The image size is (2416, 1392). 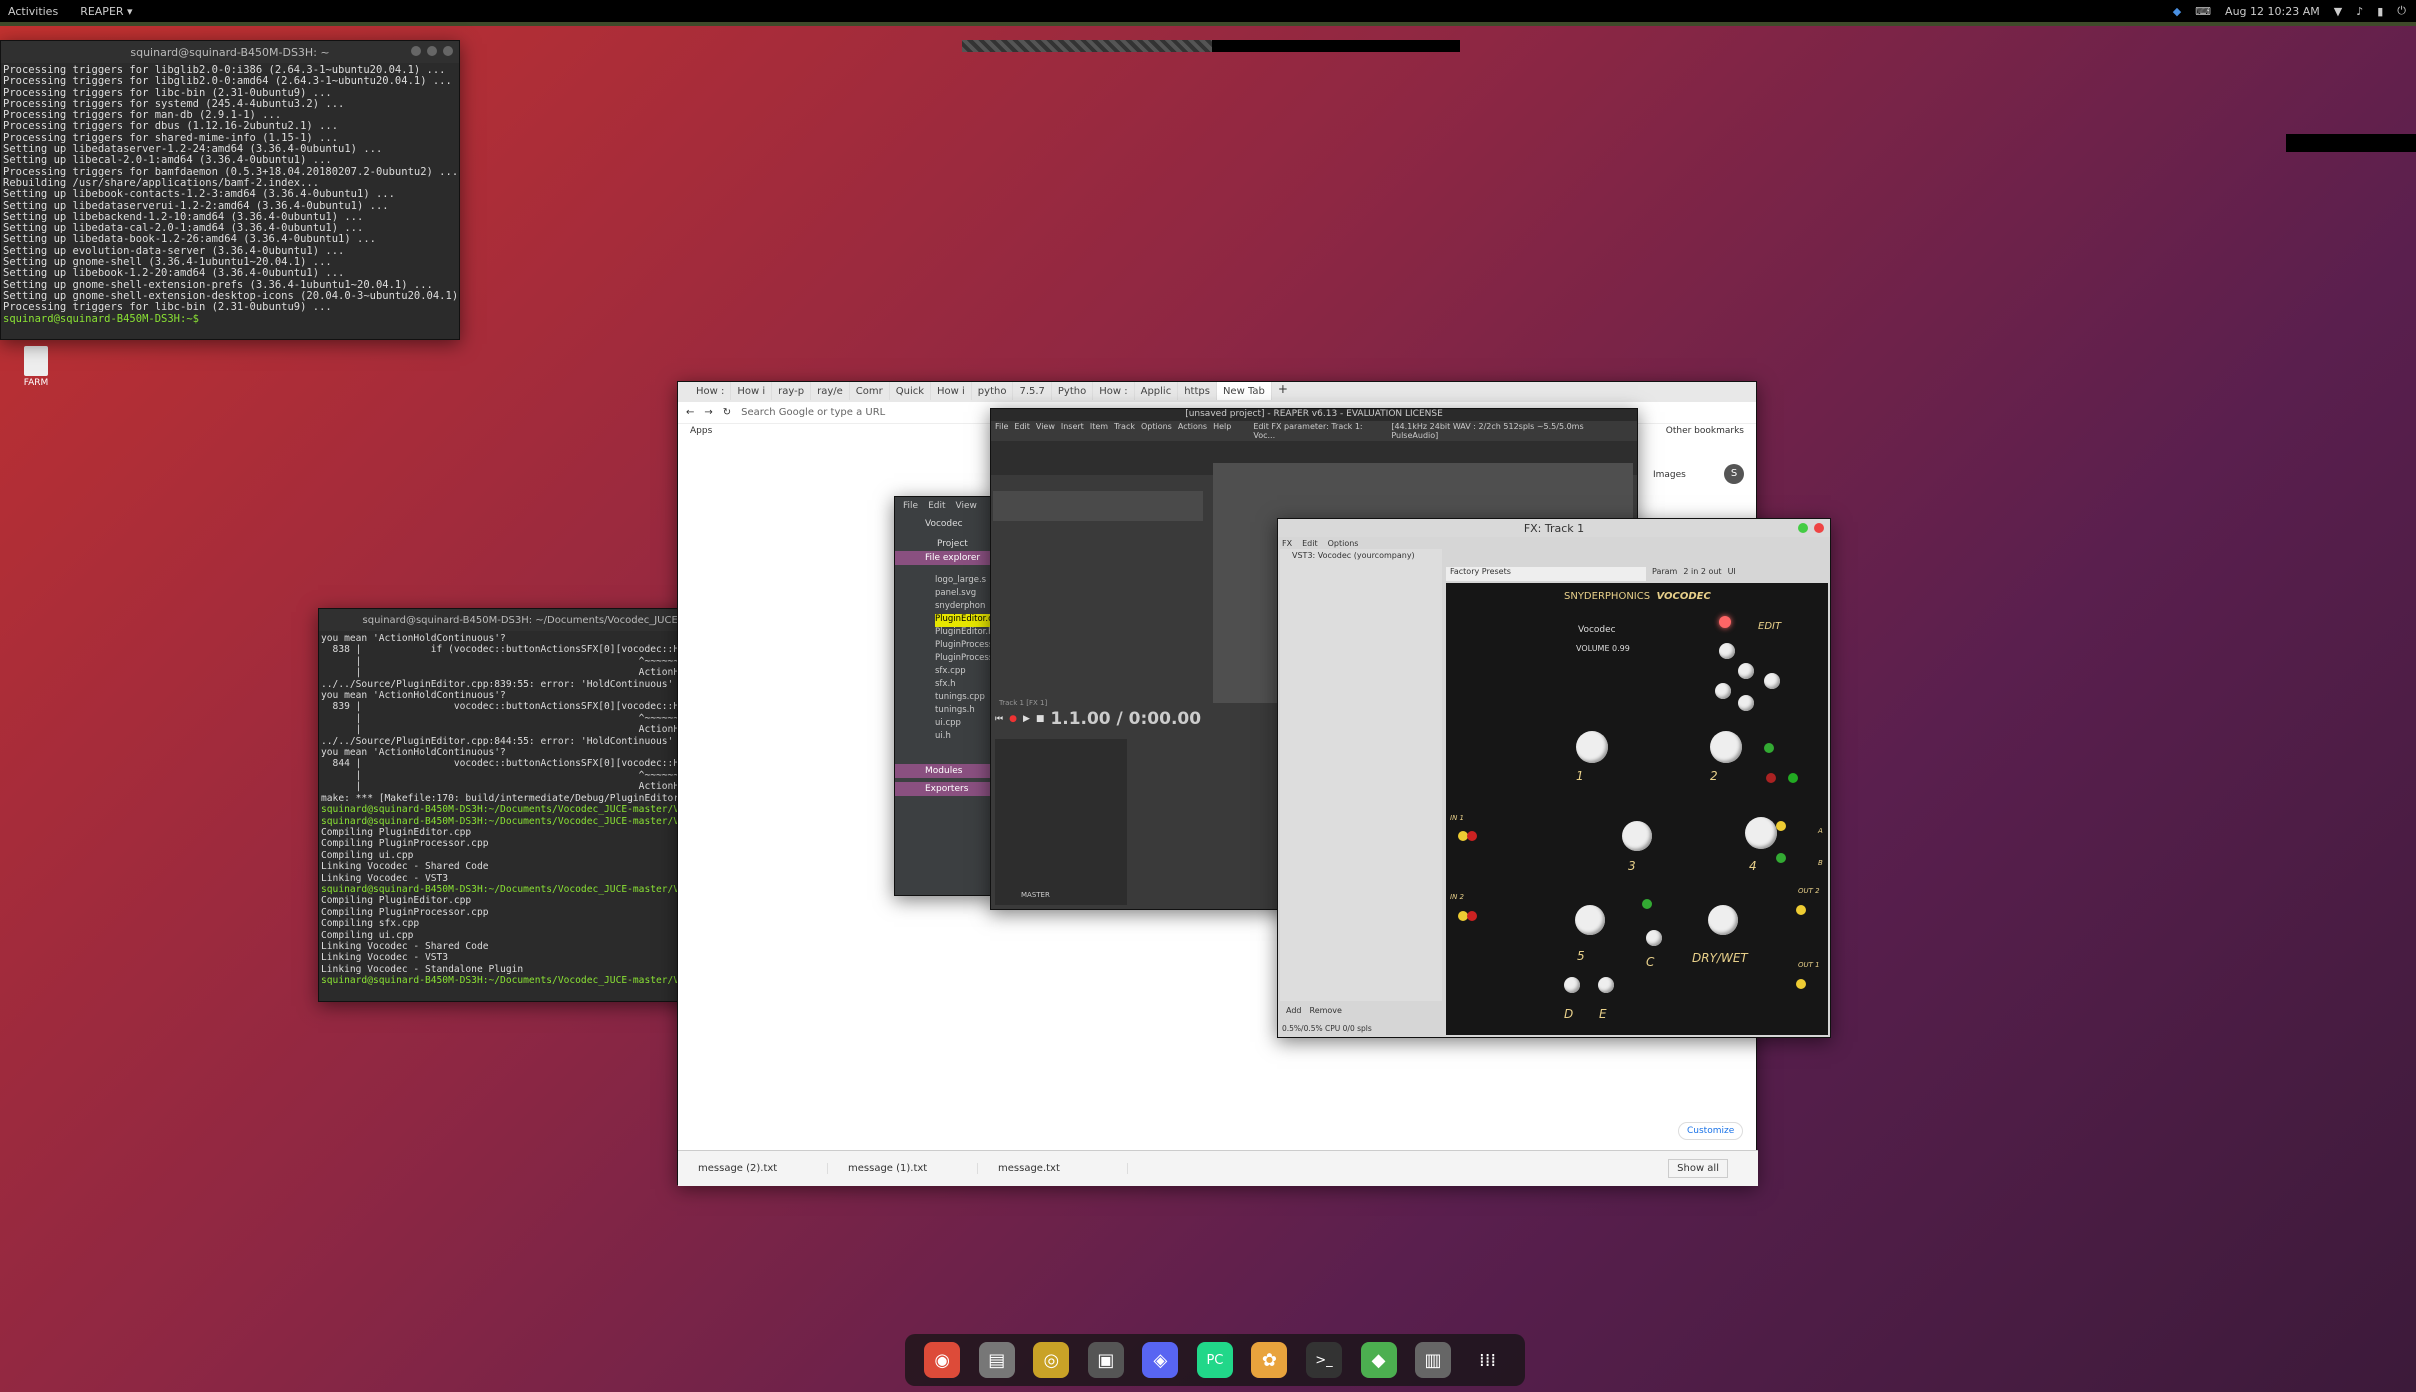 I want to click on customize-button: Customize, so click(x=1711, y=1131).